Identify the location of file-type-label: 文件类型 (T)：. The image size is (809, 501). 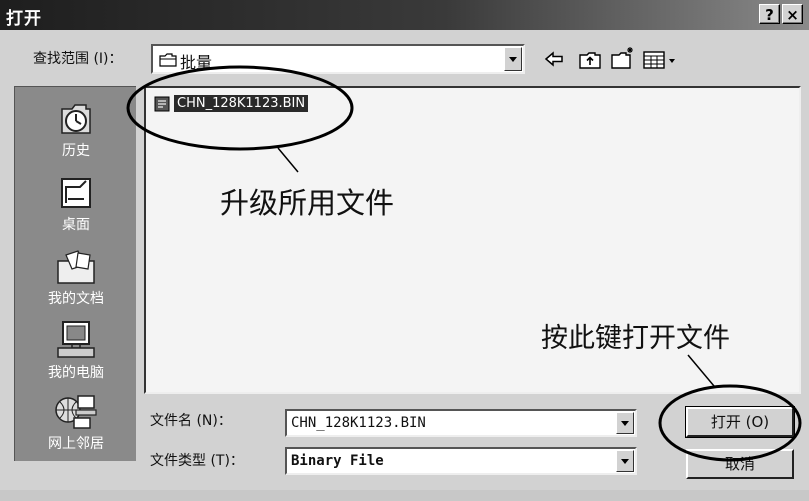
(197, 461).